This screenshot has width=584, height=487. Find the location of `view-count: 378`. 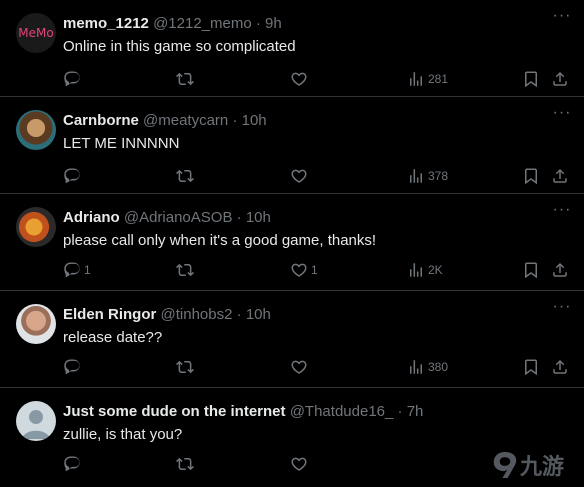

view-count: 378 is located at coordinates (438, 176).